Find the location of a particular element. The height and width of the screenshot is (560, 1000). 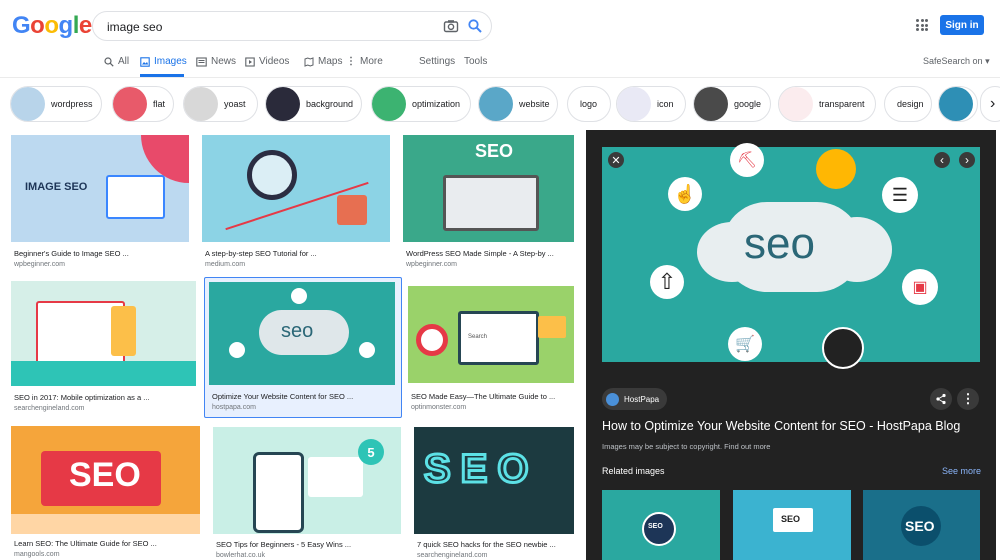

find-out-more-link: Find out more is located at coordinates (747, 446).